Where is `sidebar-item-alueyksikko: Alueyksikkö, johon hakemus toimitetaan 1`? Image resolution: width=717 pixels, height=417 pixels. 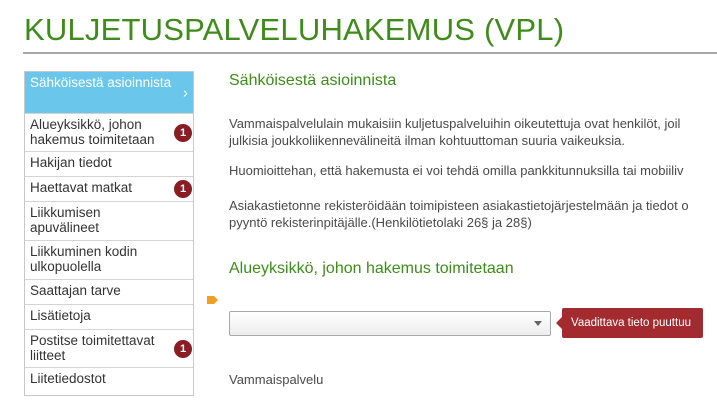
sidebar-item-alueyksikko: Alueyksikkö, johon hakemus toimitetaan 1 is located at coordinates (109, 133).